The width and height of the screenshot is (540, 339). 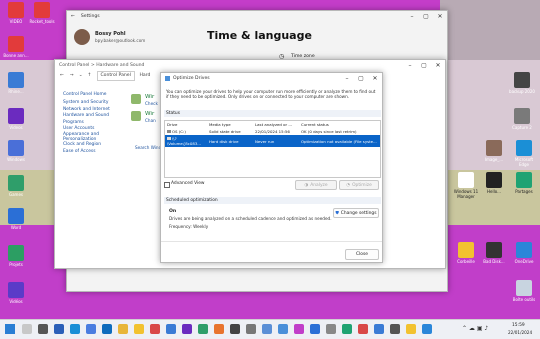 I want to click on analyze-button: ◑ Analyze, so click(x=316, y=185).